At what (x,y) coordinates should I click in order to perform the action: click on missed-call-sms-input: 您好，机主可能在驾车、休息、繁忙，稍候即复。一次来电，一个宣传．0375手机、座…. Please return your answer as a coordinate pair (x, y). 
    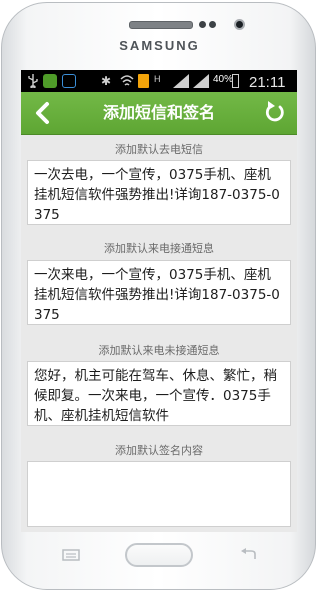
    Looking at the image, I should click on (159, 393).